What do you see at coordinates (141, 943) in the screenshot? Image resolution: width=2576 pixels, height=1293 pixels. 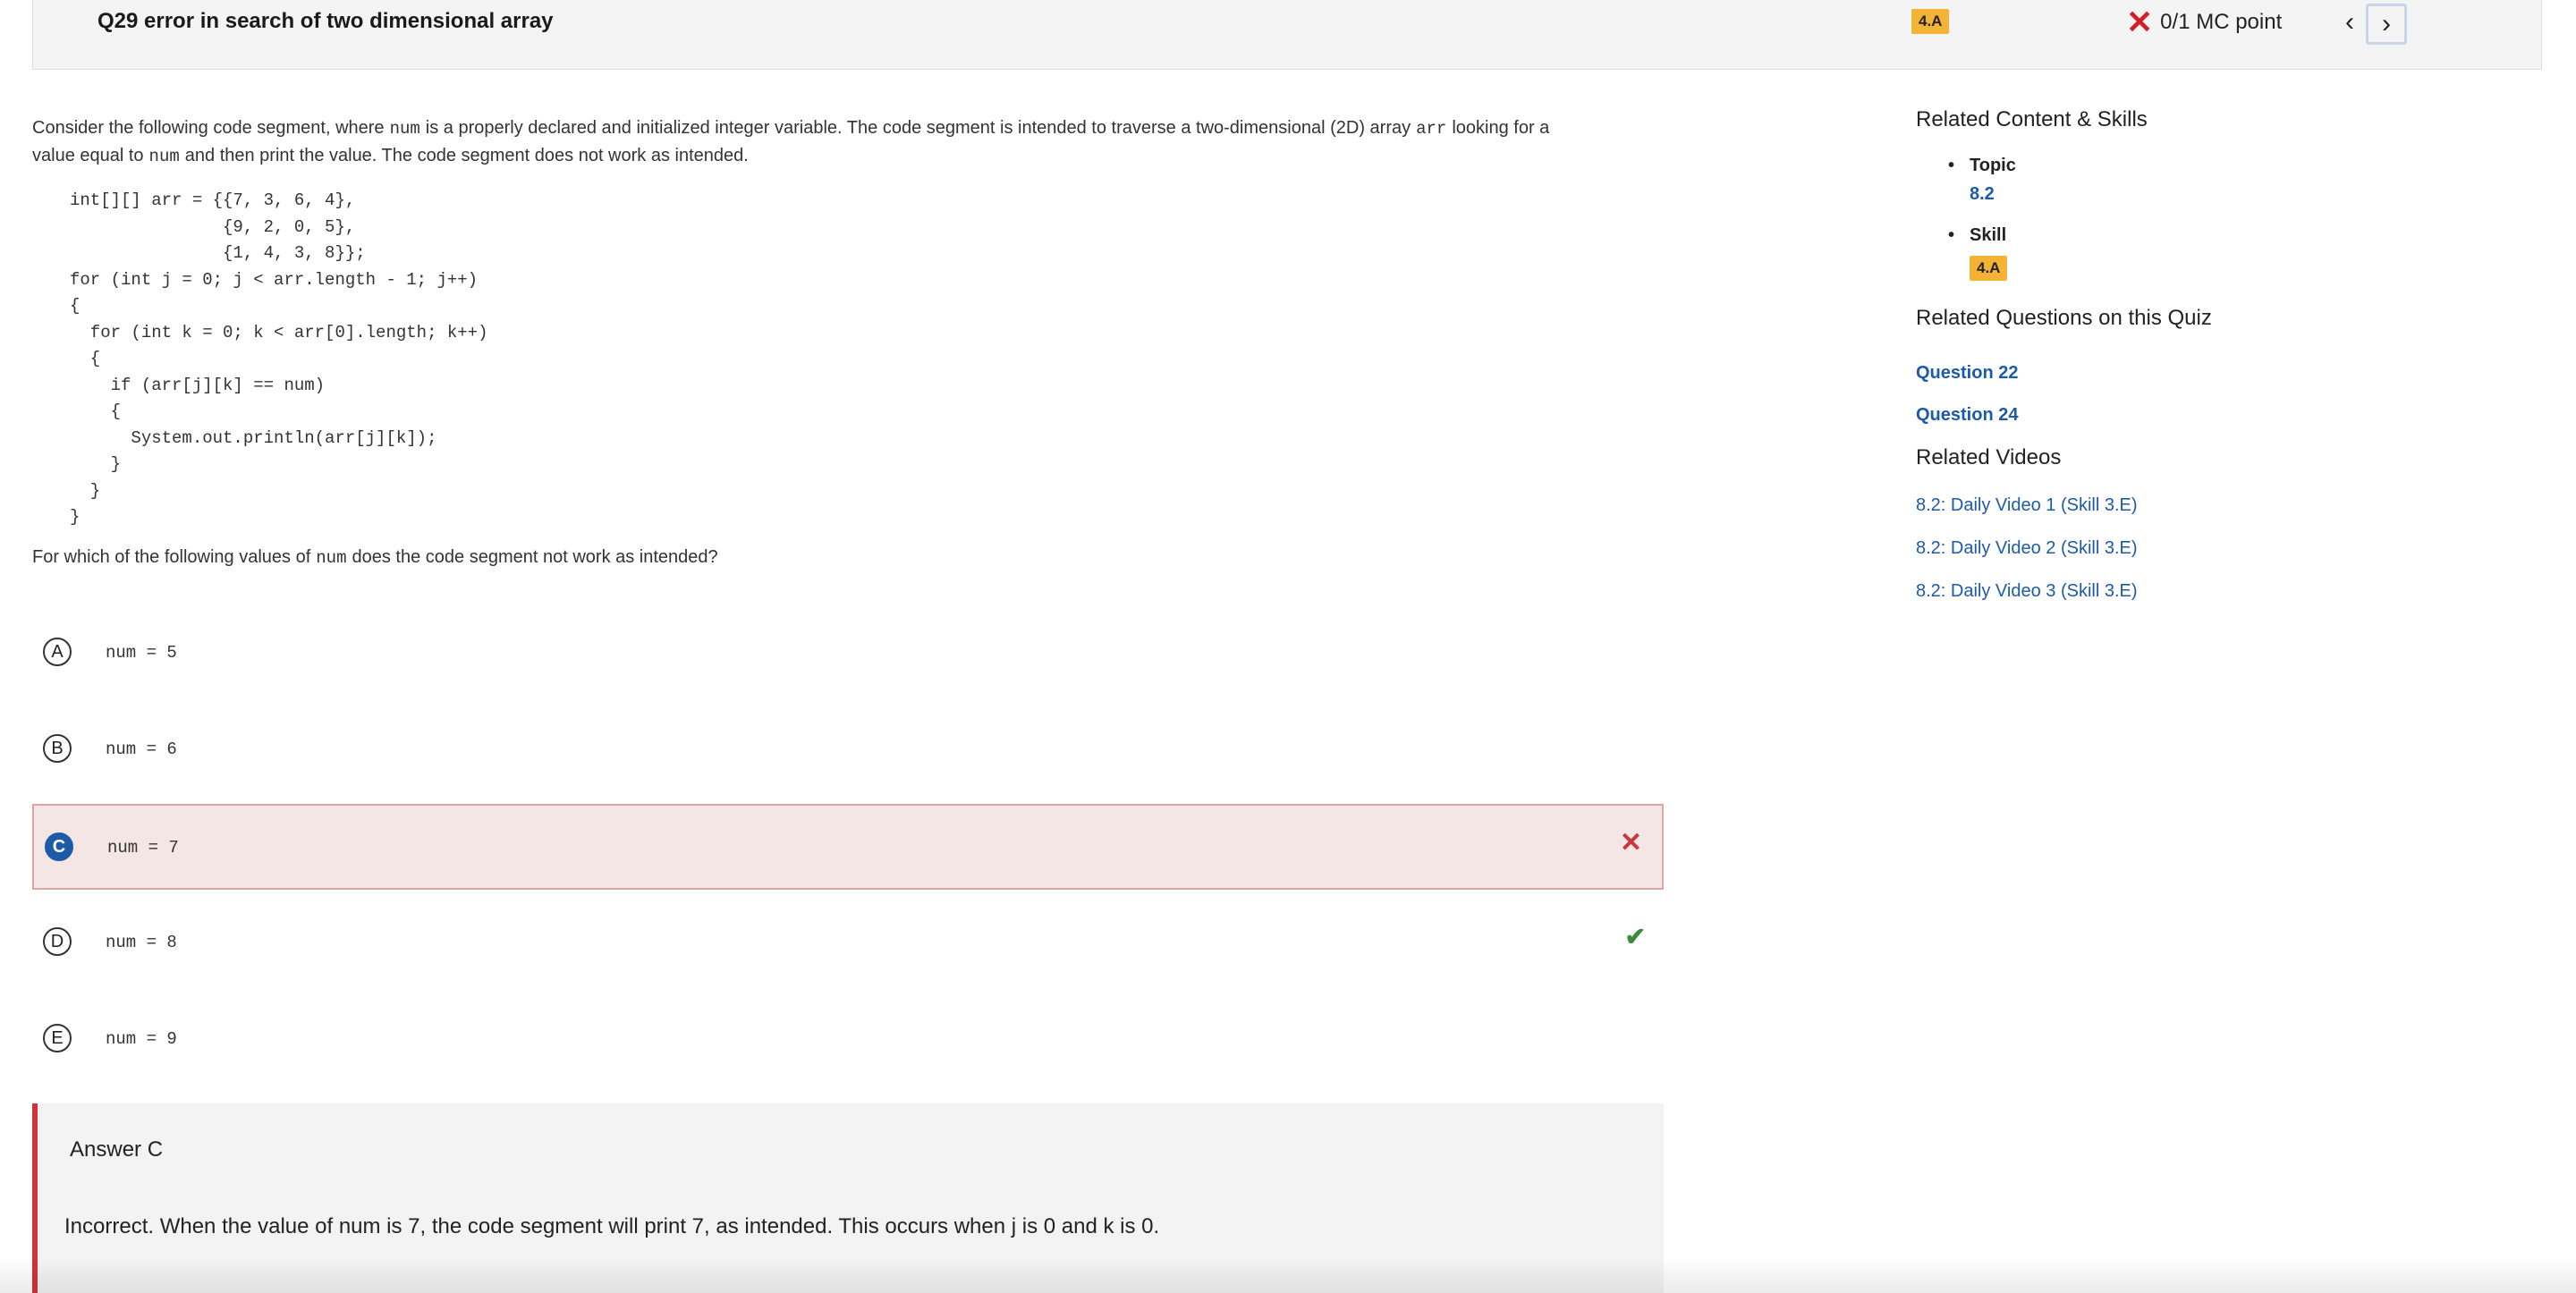 I see `choice-value: num = 8` at bounding box center [141, 943].